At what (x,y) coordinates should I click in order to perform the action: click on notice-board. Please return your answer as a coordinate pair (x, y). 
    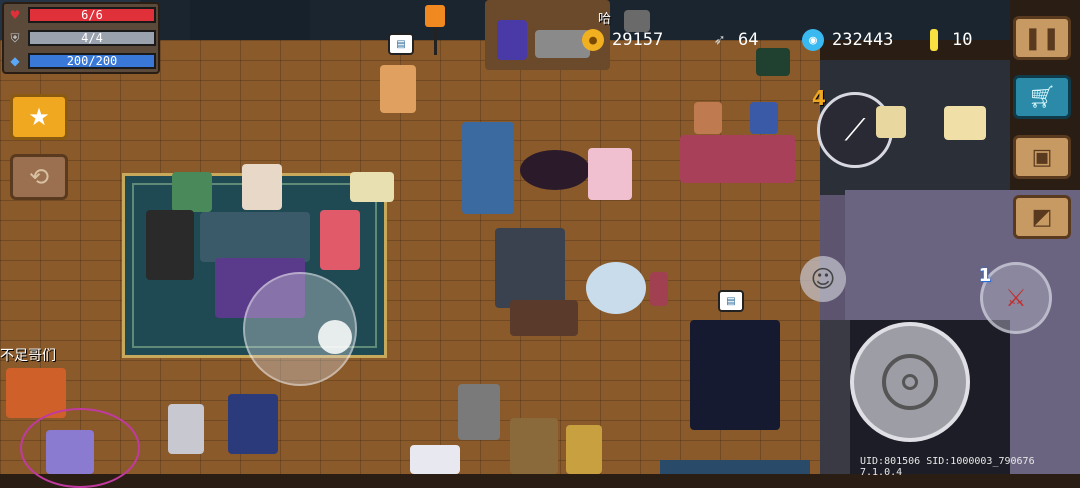
    Looking at the image, I should click on (965, 123).